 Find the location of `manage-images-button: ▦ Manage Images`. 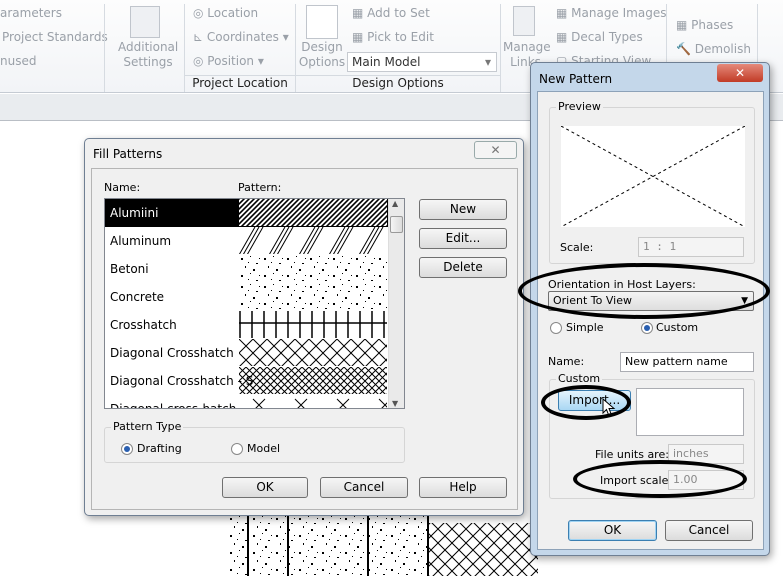

manage-images-button: ▦ Manage Images is located at coordinates (611, 13).